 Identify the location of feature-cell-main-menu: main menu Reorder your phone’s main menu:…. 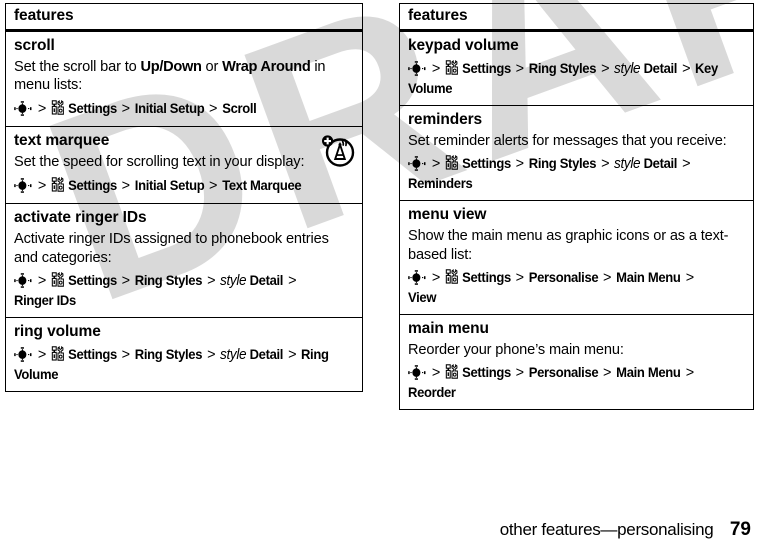
(576, 362).